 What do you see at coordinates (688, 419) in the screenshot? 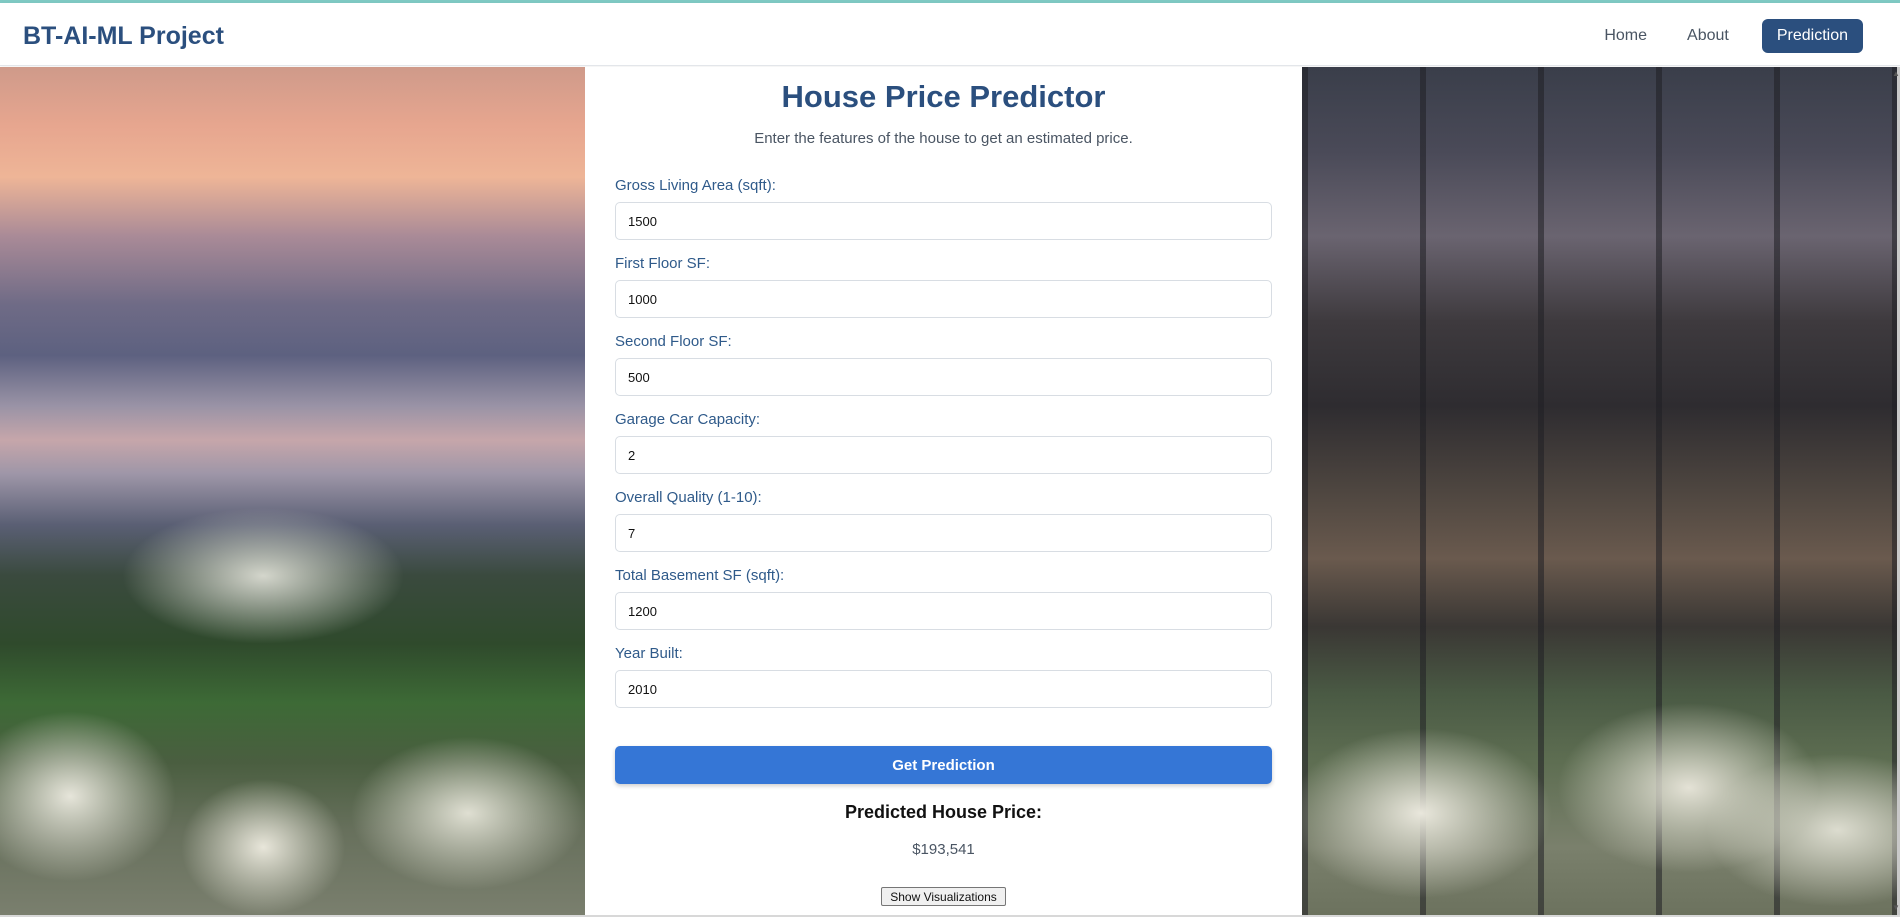
I see `field-label: Garage Car Capacity:` at bounding box center [688, 419].